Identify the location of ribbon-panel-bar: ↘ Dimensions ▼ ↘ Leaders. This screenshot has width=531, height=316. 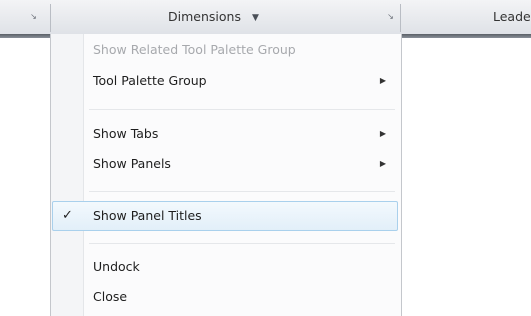
(265, 19).